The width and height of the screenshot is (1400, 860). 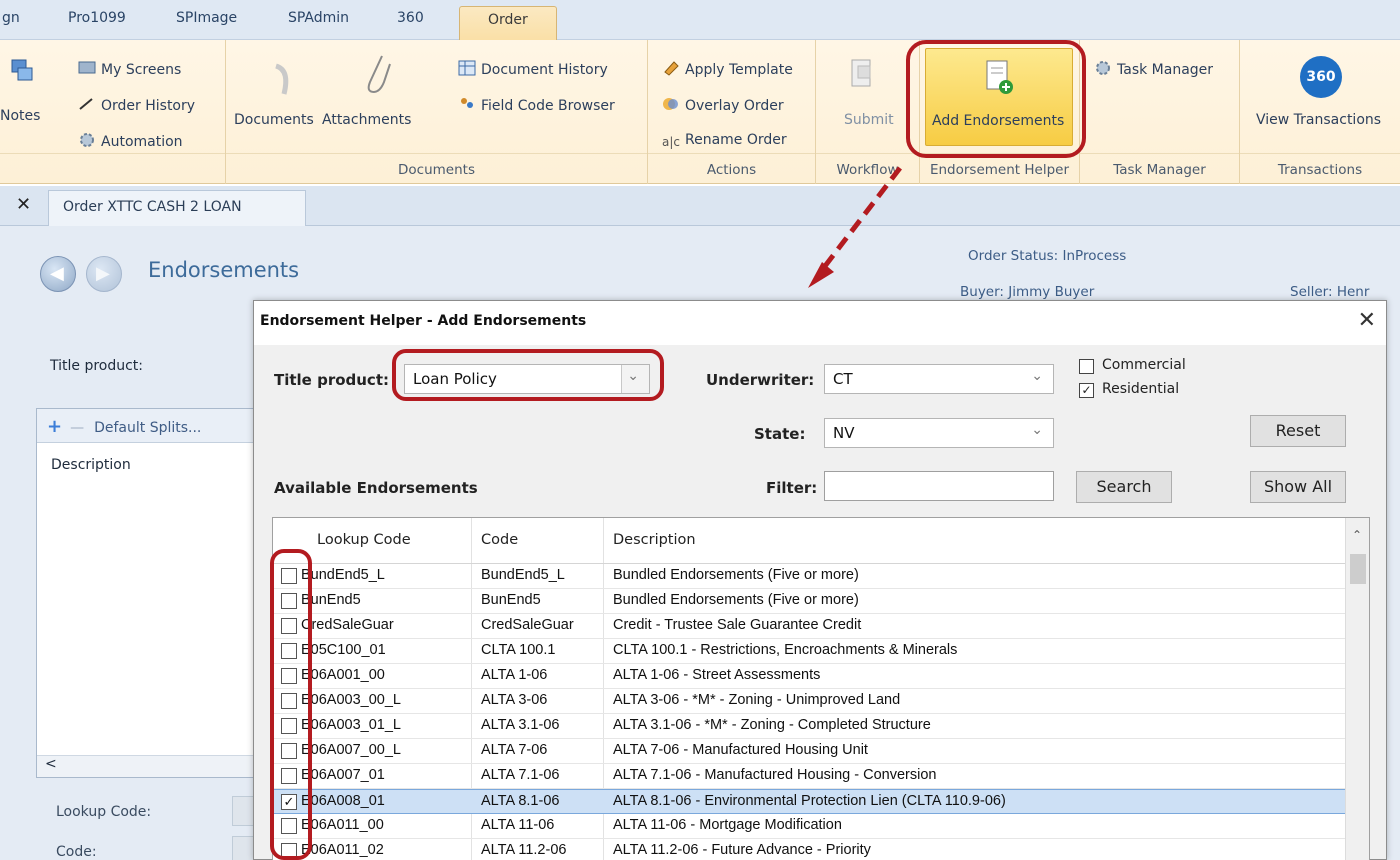 What do you see at coordinates (343, 801) in the screenshot?
I see `lookup-code-cell: E06A008_01` at bounding box center [343, 801].